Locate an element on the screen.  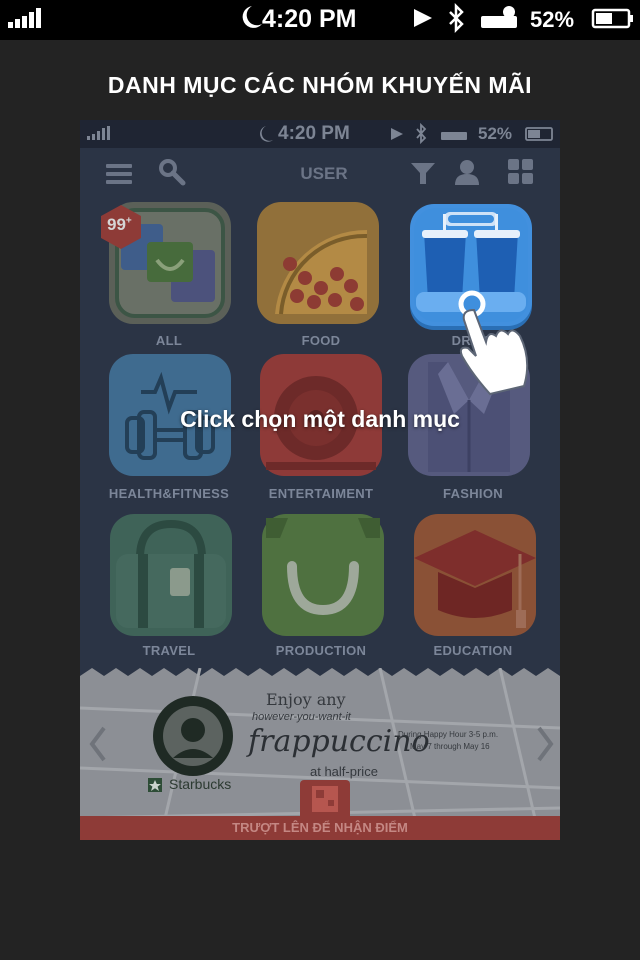
grid-icon is located at coordinates (521, 172).